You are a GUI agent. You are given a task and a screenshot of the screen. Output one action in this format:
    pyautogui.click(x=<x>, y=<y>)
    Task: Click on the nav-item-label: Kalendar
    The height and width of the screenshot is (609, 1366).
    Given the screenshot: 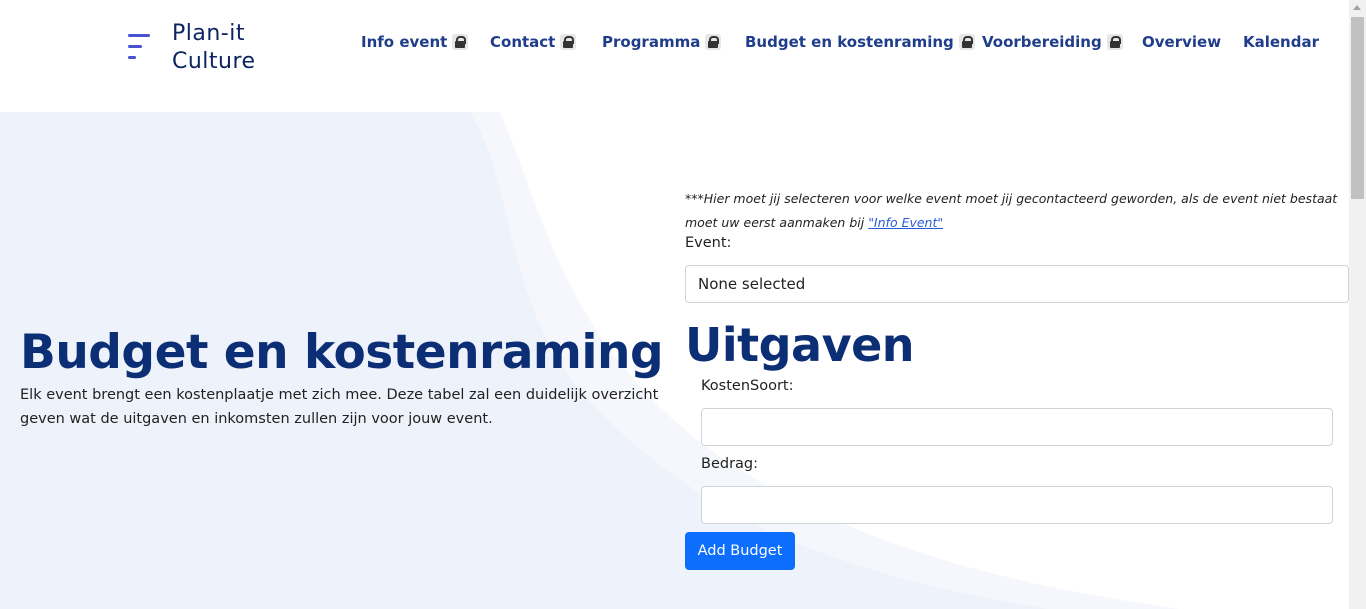 What is the action you would take?
    pyautogui.click(x=1281, y=42)
    